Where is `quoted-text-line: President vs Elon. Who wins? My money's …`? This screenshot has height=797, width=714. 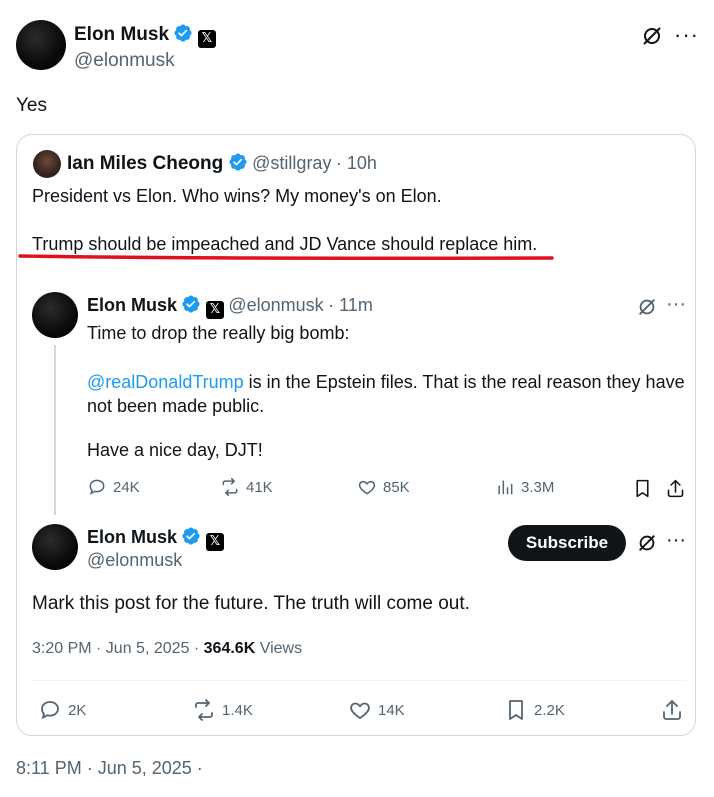 quoted-text-line: President vs Elon. Who wins? My money's … is located at coordinates (237, 196).